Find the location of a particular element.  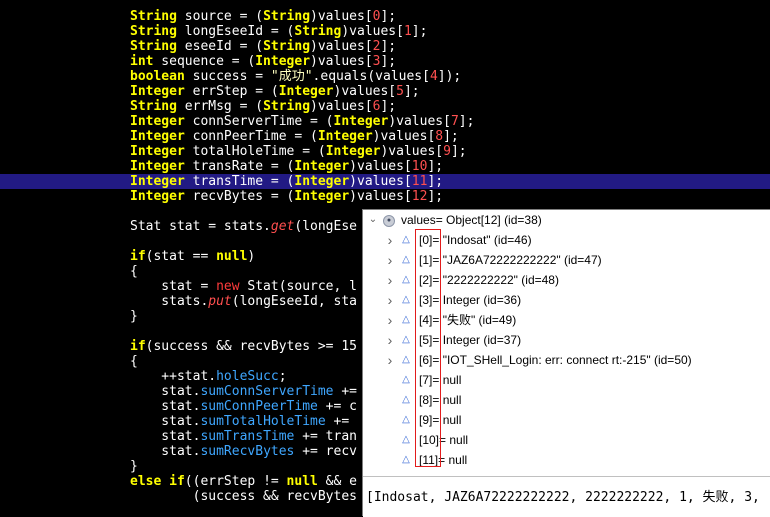

code-line: String errMsg = (String)values[6]; is located at coordinates (385, 106).